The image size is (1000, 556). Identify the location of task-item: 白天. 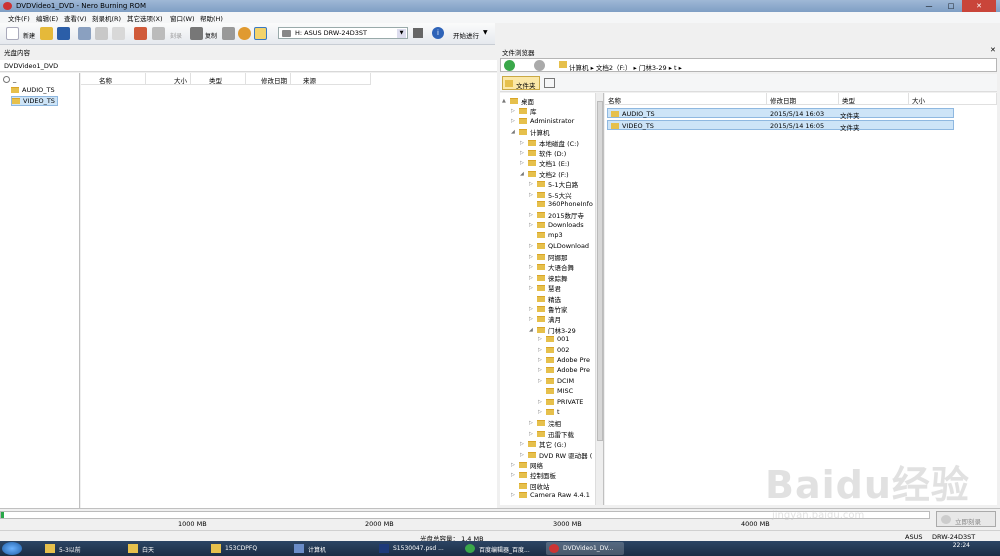
(164, 548).